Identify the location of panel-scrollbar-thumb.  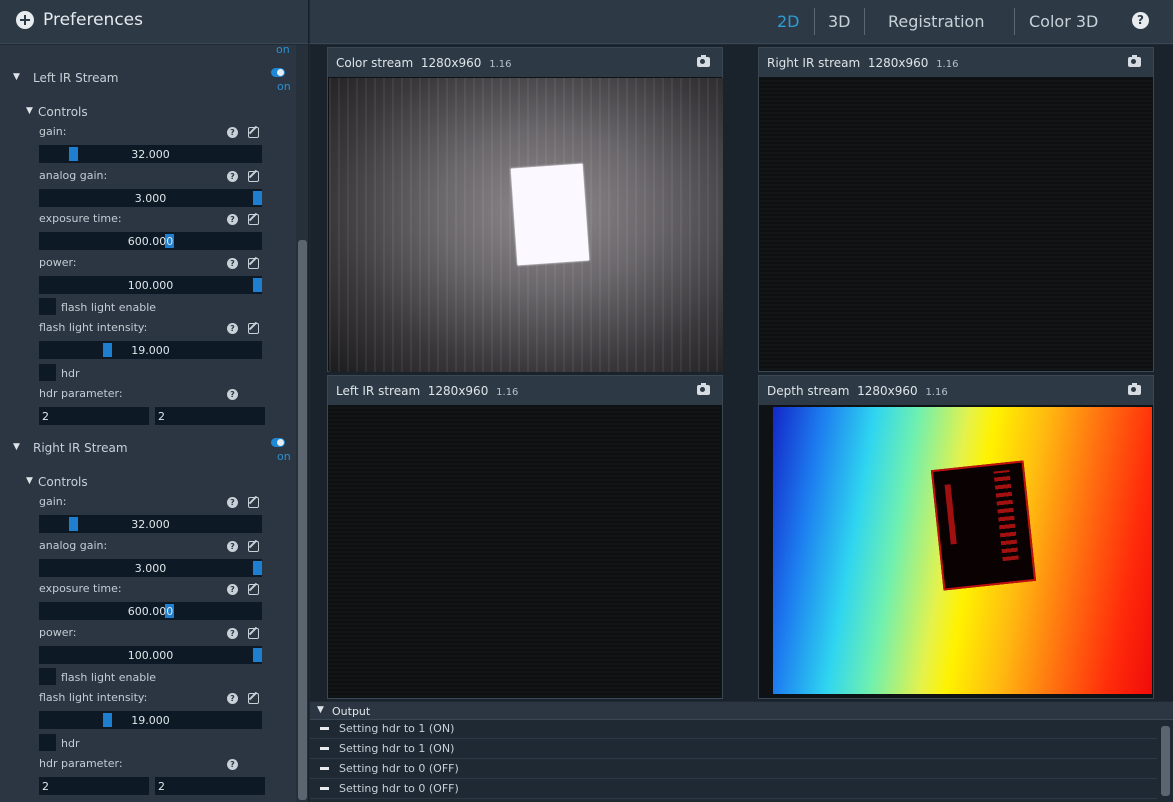
(302, 520).